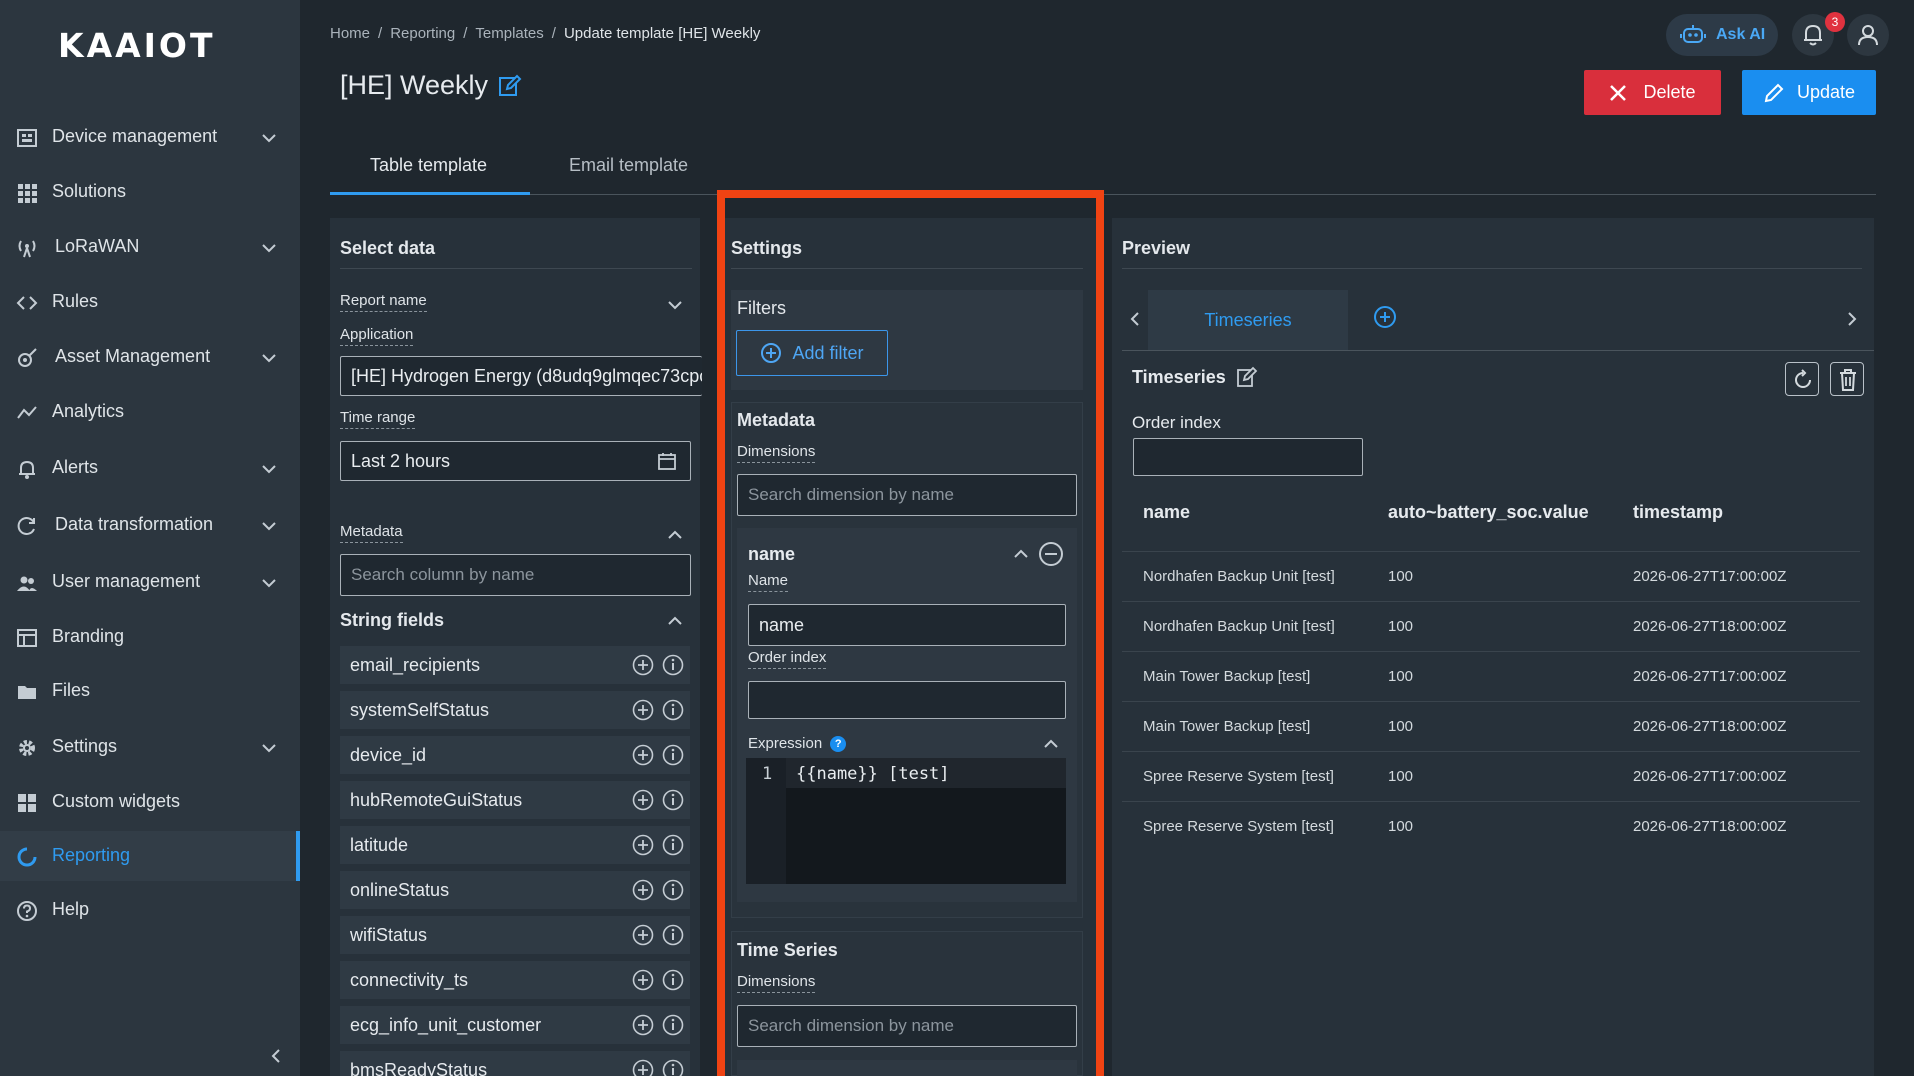  I want to click on cell-battery-soc: 100, so click(1401, 676).